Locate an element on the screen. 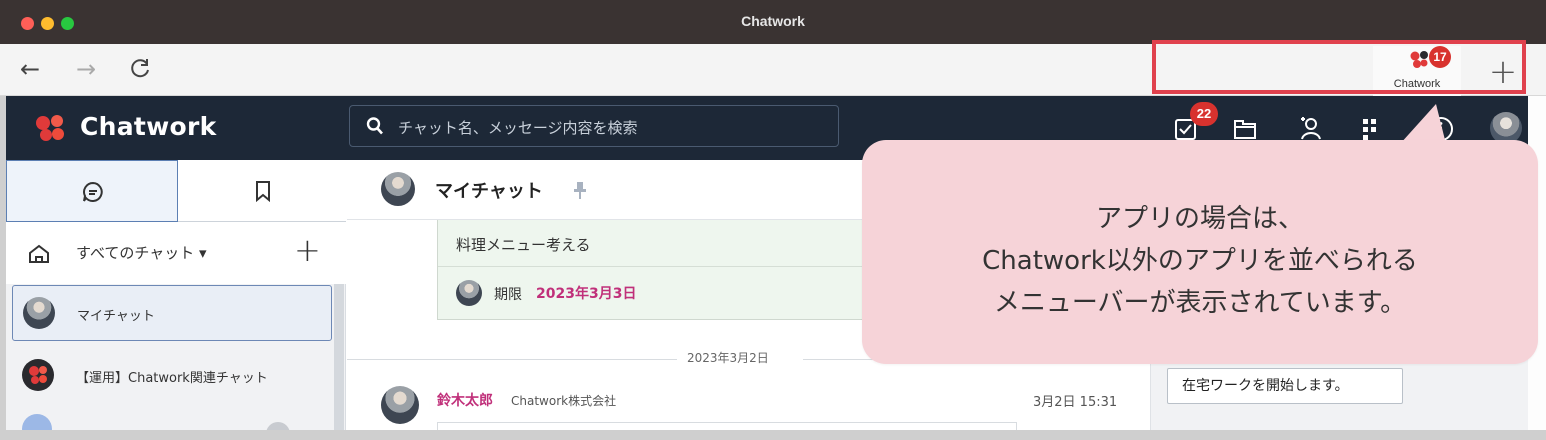 The image size is (1546, 440). reload-button is located at coordinates (140, 69).